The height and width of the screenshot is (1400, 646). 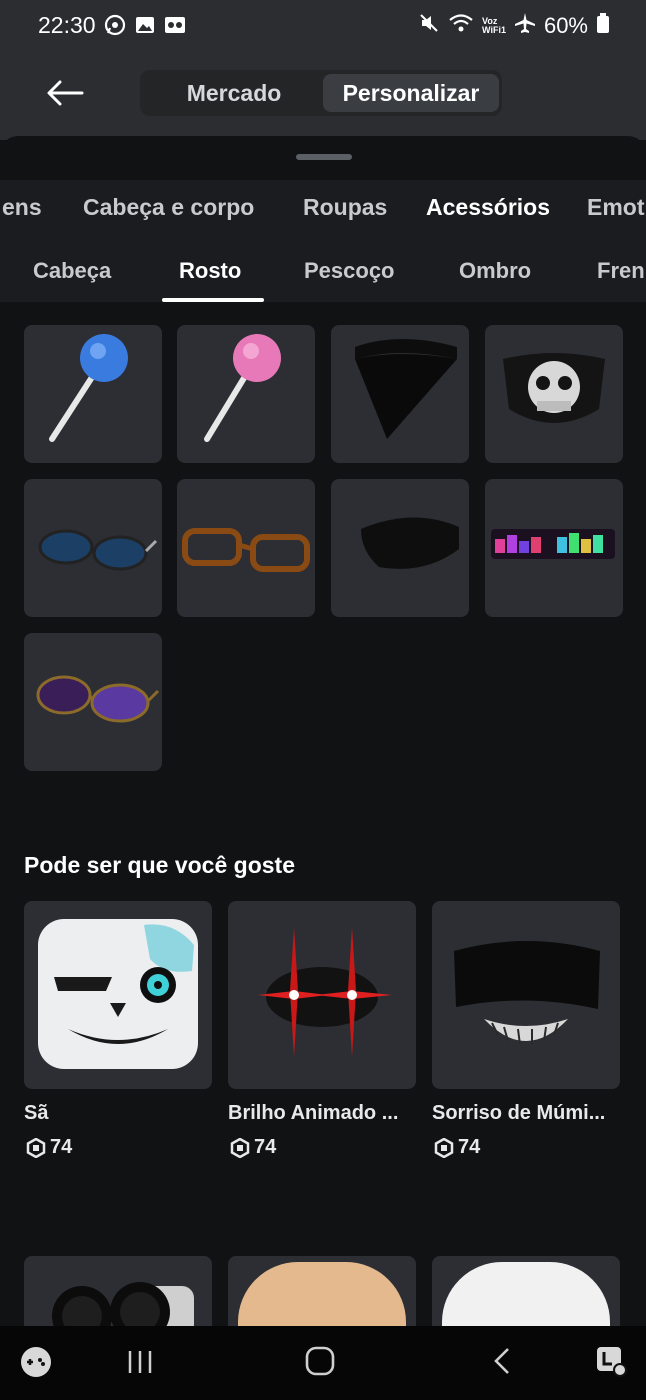 I want to click on goggles-icon, so click(x=123, y=1304).